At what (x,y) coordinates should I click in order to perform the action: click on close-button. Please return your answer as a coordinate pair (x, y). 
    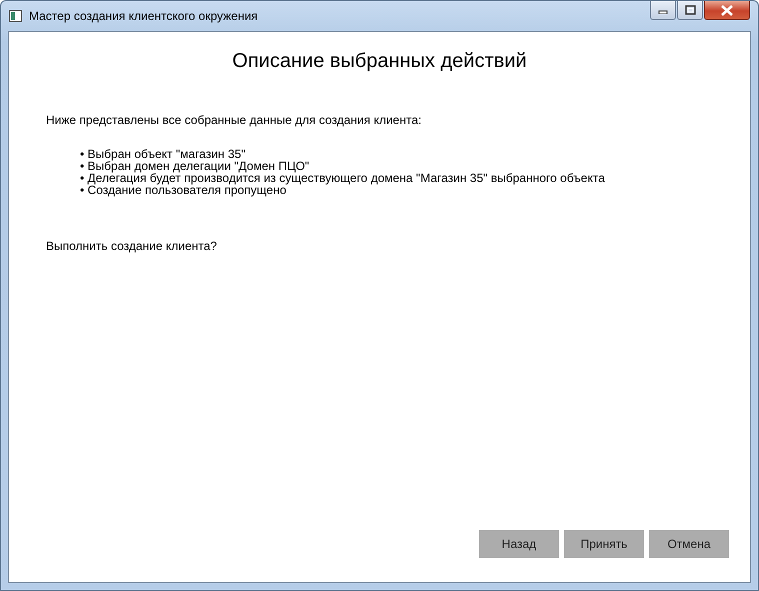
    Looking at the image, I should click on (727, 10).